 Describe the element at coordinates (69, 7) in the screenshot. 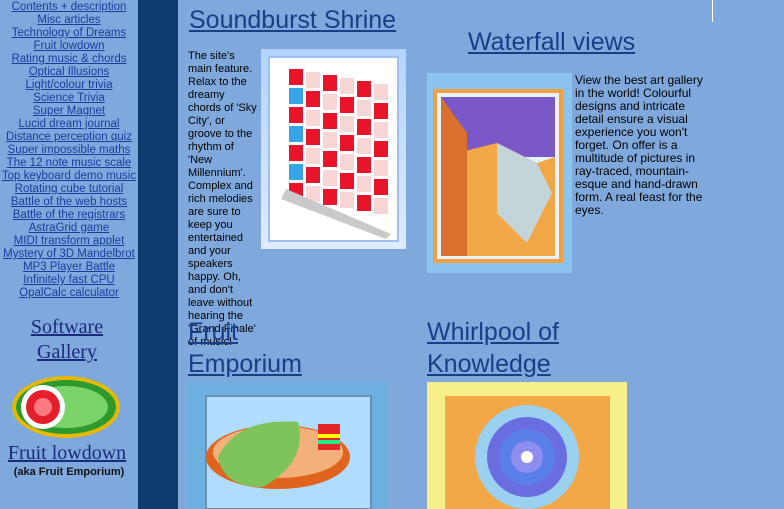

I see `nav-link: Contents + description` at that location.